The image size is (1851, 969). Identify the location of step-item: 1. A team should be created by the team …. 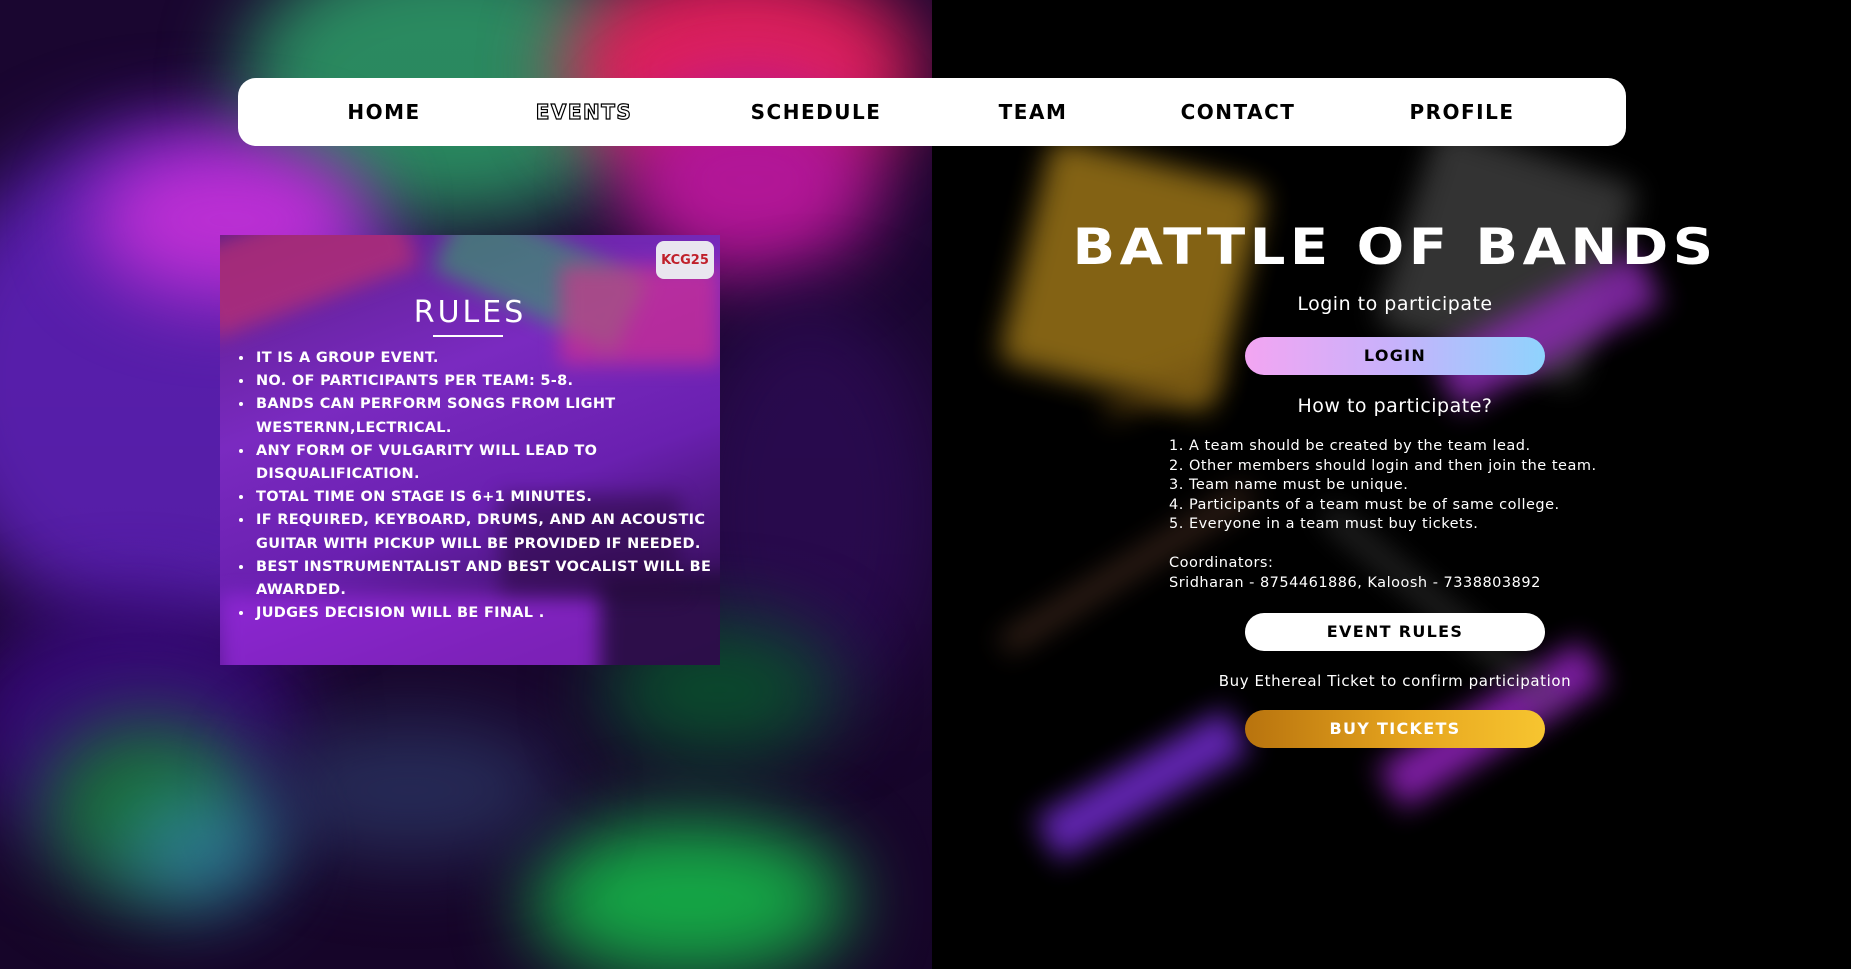
(1350, 446).